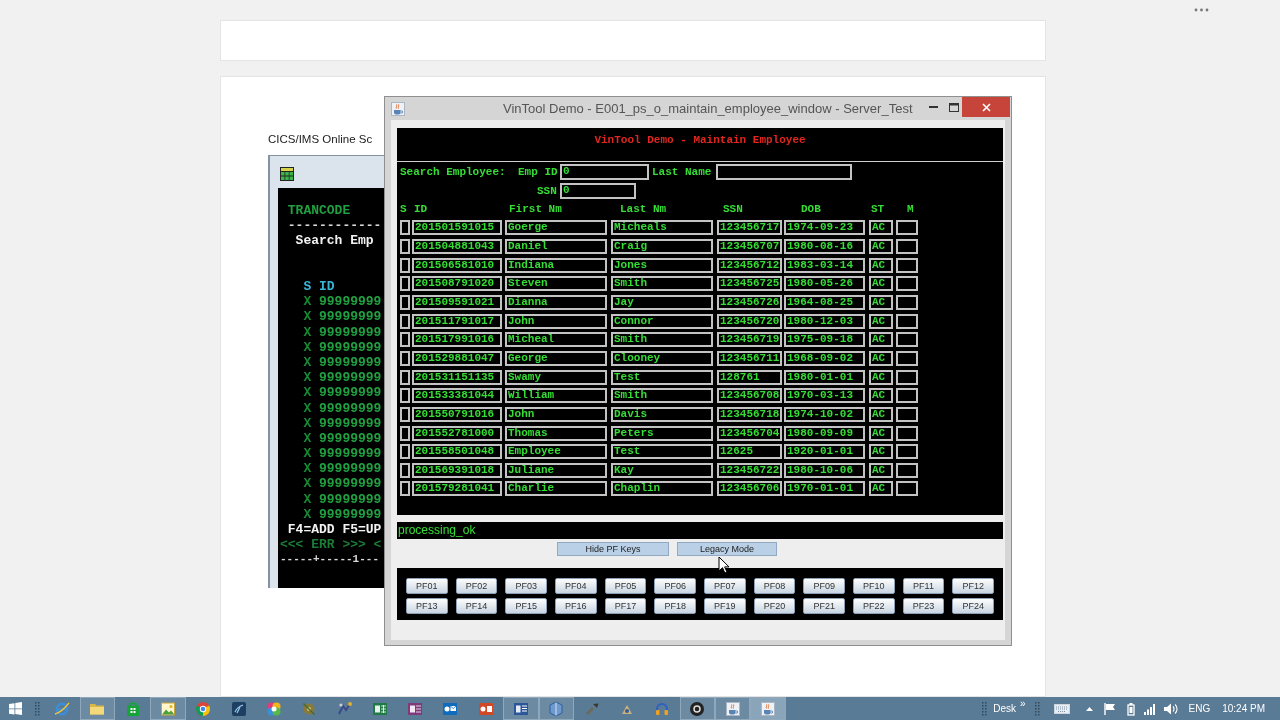 The width and height of the screenshot is (1280, 720). Describe the element at coordinates (749, 414) in the screenshot. I see `ssn-field: 123456718` at that location.